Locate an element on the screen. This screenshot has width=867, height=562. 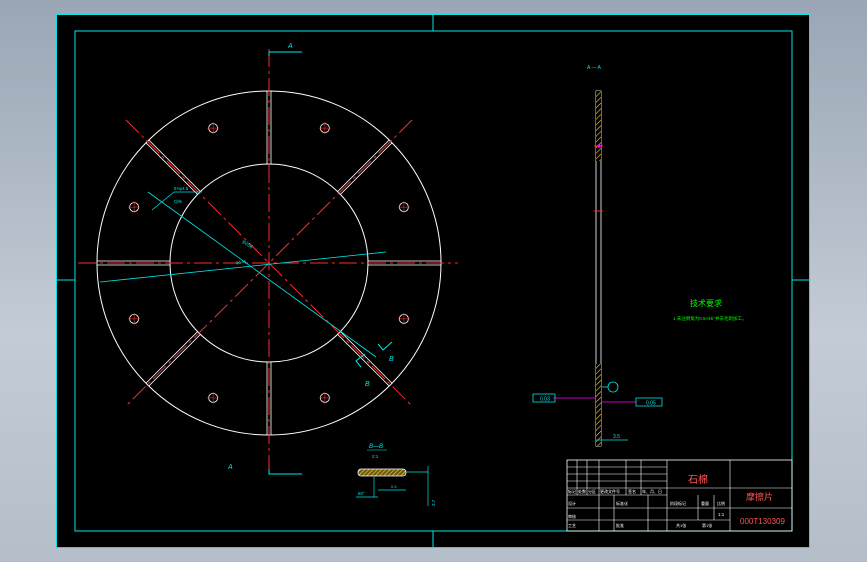
detail-dim-value: 3.7 is located at coordinates (433, 502).